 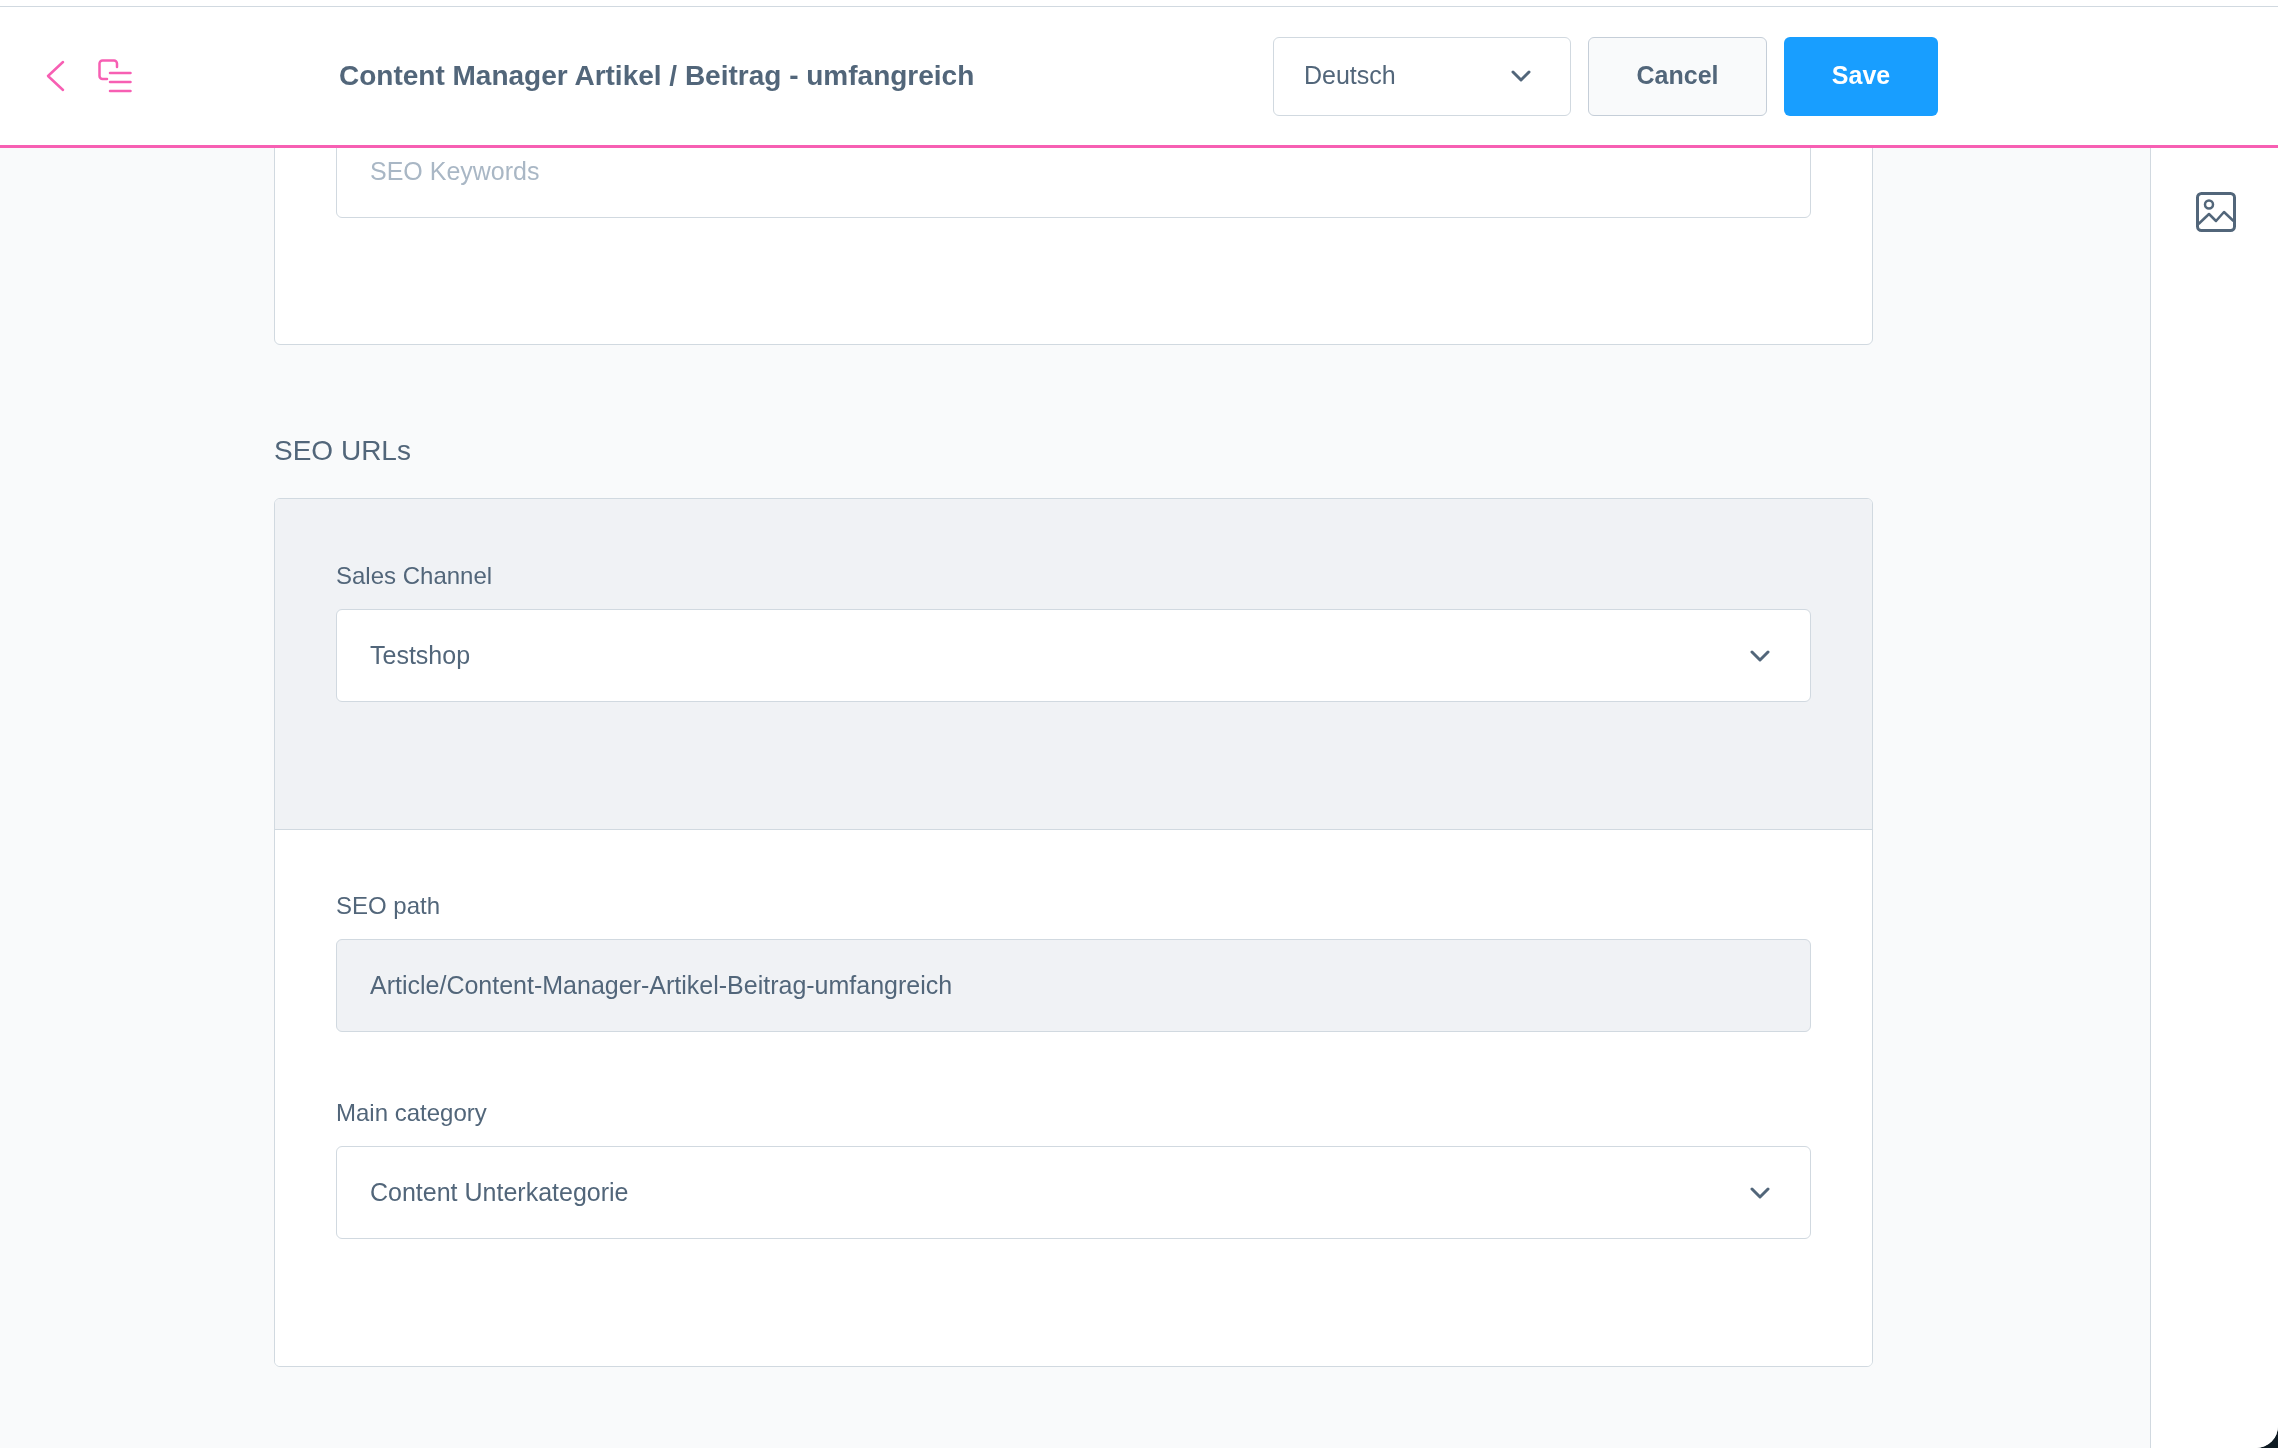 What do you see at coordinates (2216, 212) in the screenshot?
I see `image-icon` at bounding box center [2216, 212].